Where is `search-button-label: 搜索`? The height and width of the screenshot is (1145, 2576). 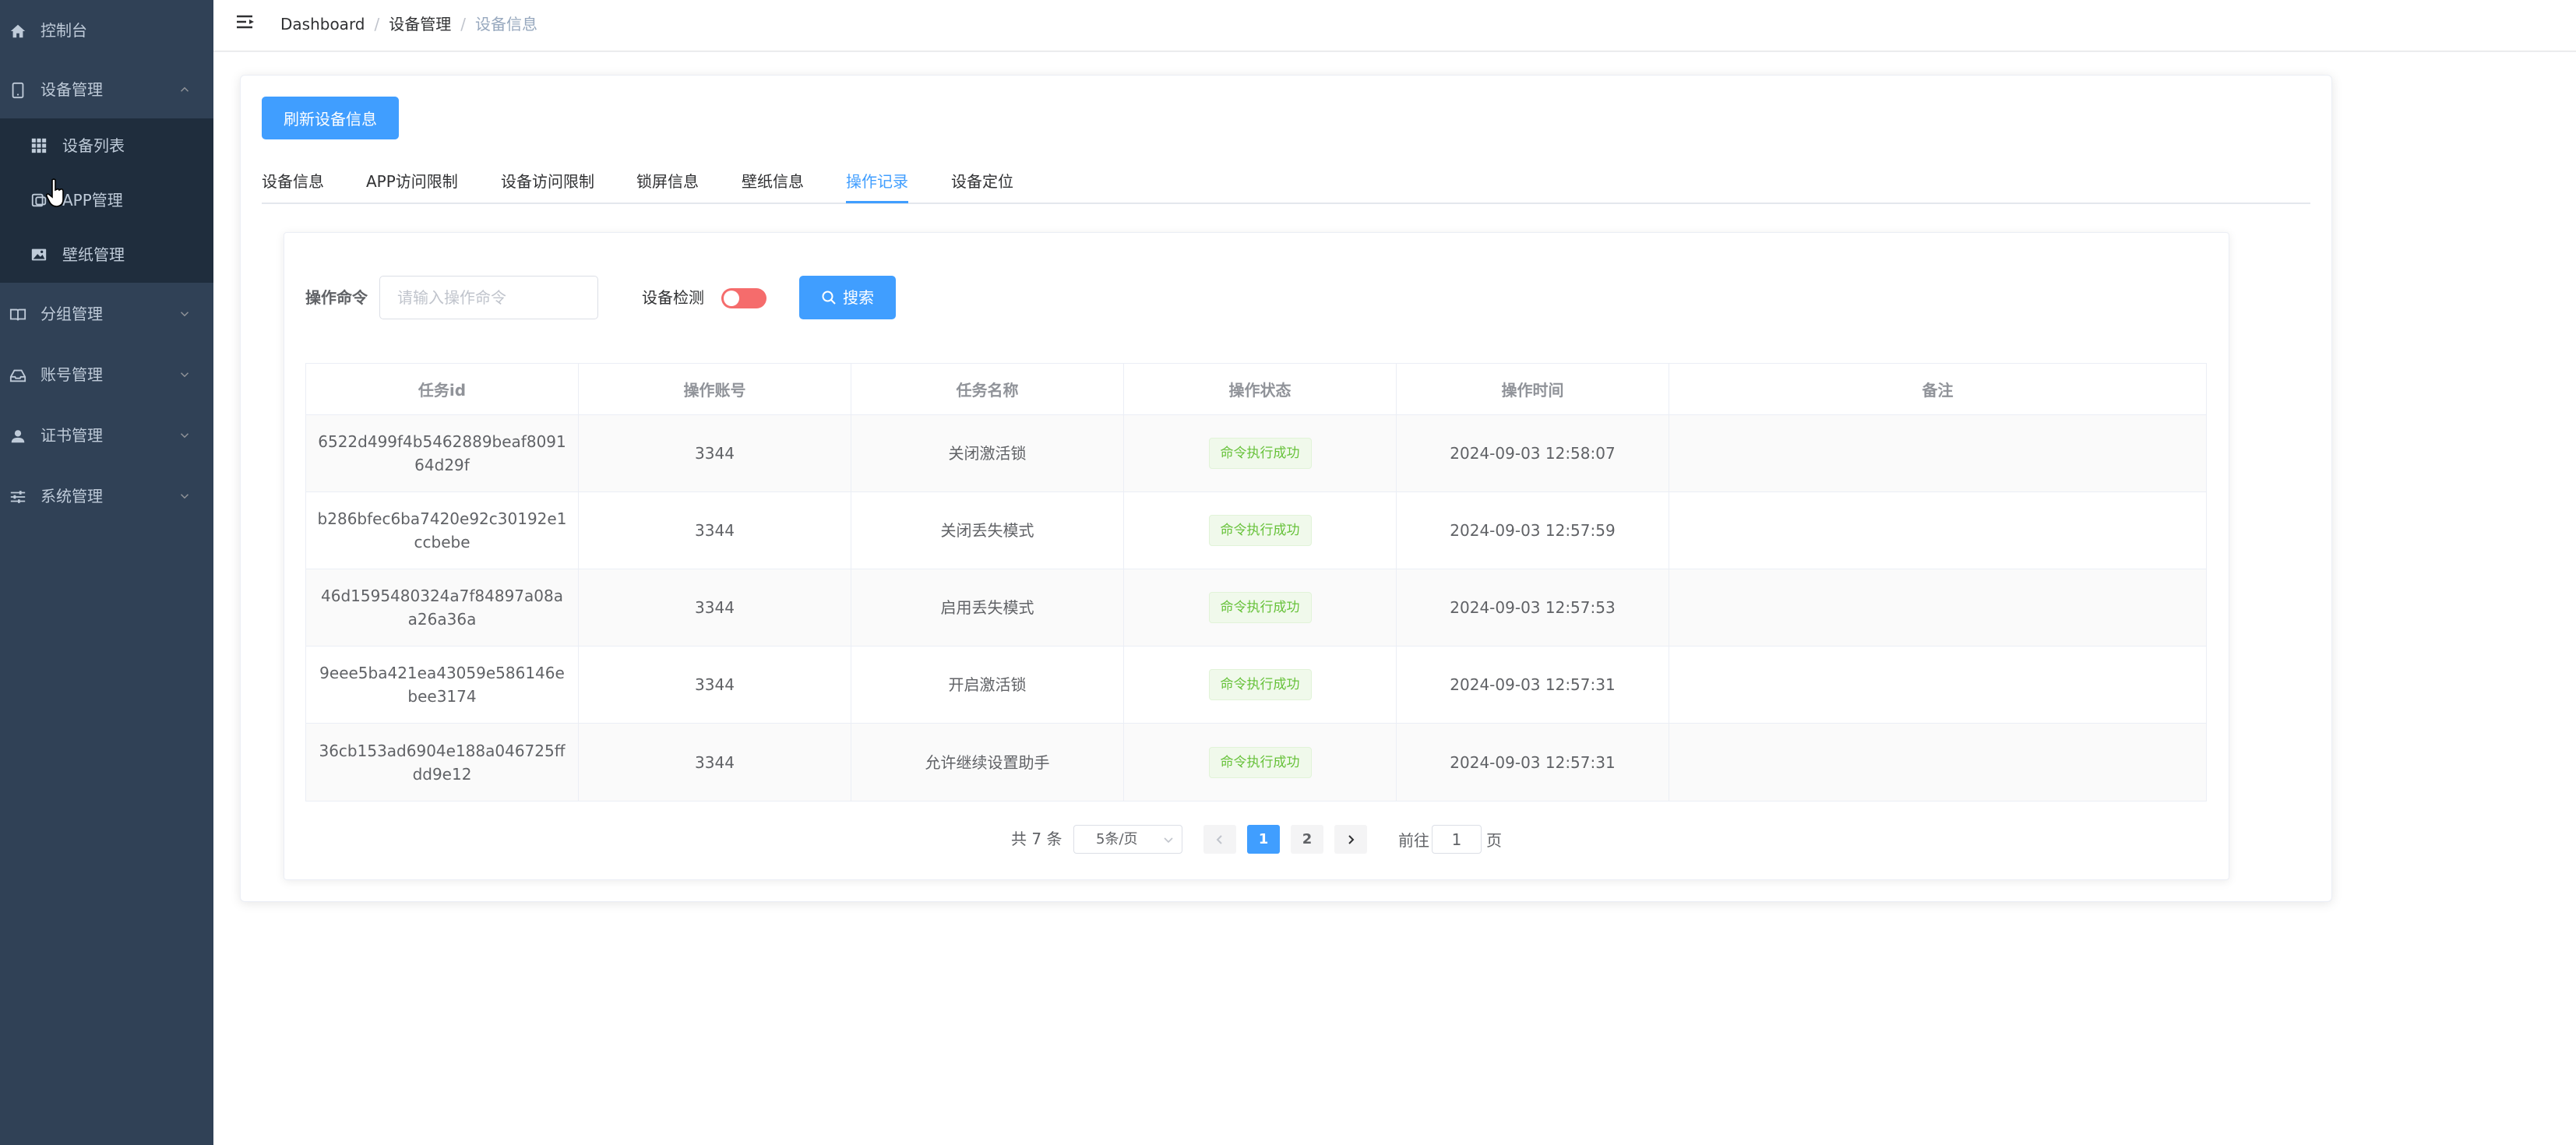
search-button-label: 搜索 is located at coordinates (858, 297).